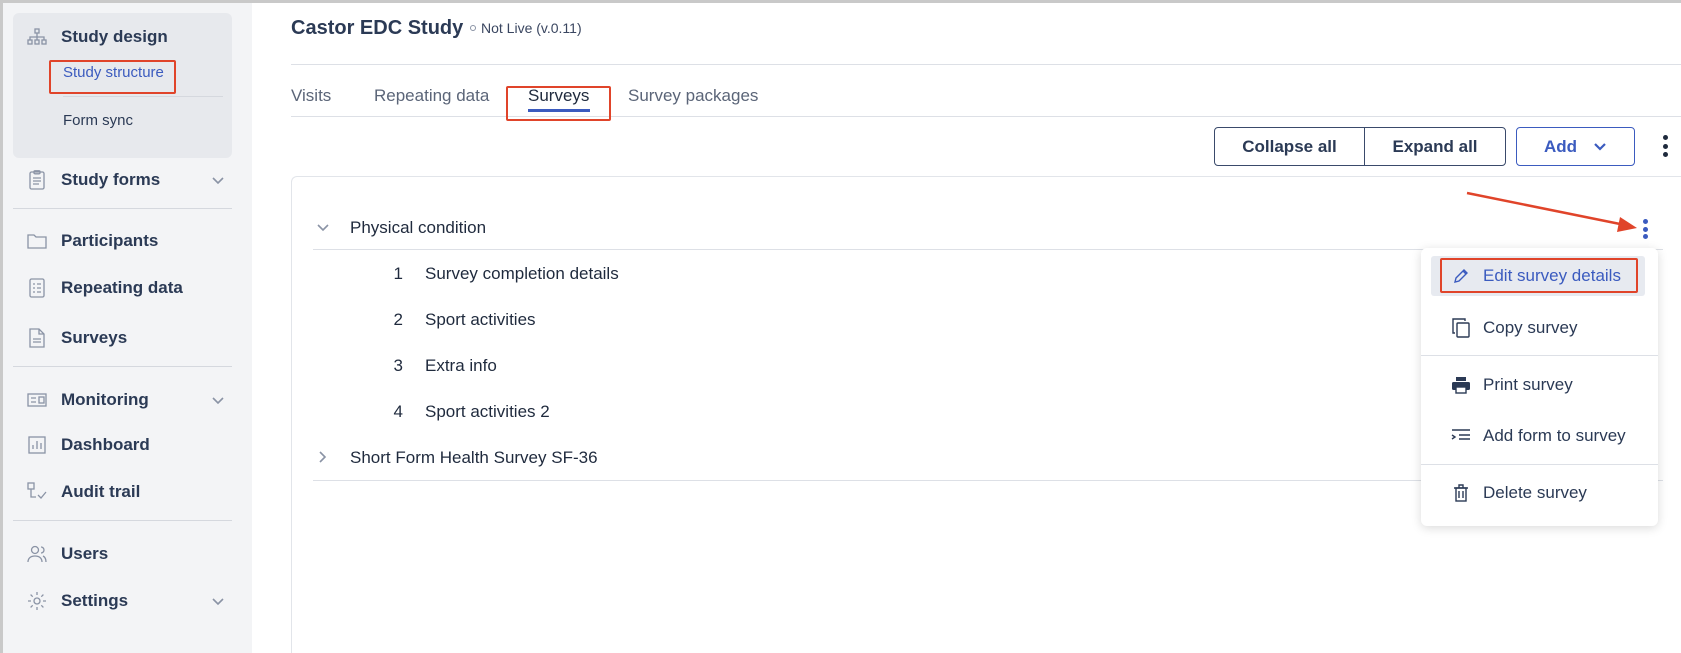 The image size is (1681, 653). What do you see at coordinates (531, 28) in the screenshot?
I see `status-text: Not Live (v.0.11)` at bounding box center [531, 28].